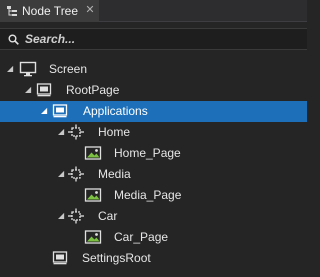 Image resolution: width=320 pixels, height=277 pixels. Describe the element at coordinates (28, 69) in the screenshot. I see `monitor-icon` at that location.